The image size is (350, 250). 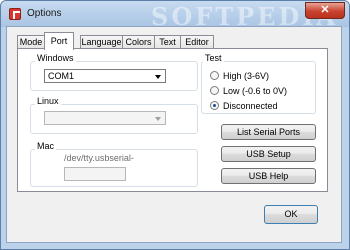 I want to click on app-icon, so click(x=15, y=14).